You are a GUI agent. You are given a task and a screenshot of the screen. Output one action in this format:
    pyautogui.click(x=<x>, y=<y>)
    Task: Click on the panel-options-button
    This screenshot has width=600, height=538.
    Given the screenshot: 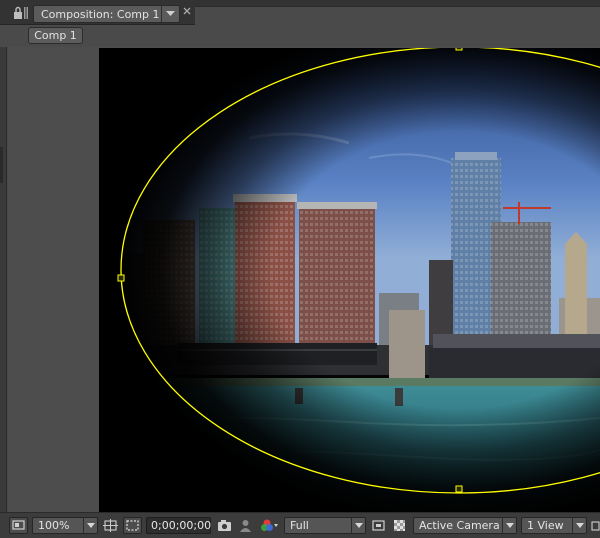 What is the action you would take?
    pyautogui.click(x=595, y=525)
    